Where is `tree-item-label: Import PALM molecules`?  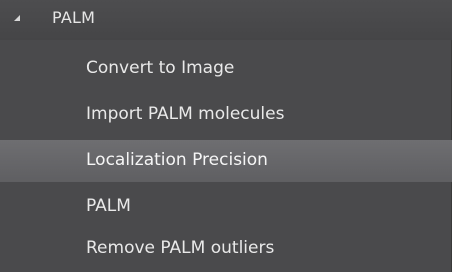 tree-item-label: Import PALM molecules is located at coordinates (185, 114).